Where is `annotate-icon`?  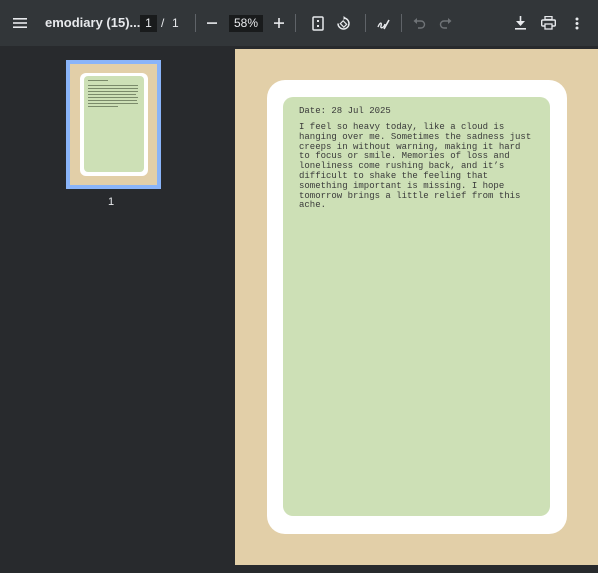
annotate-icon is located at coordinates (383, 23).